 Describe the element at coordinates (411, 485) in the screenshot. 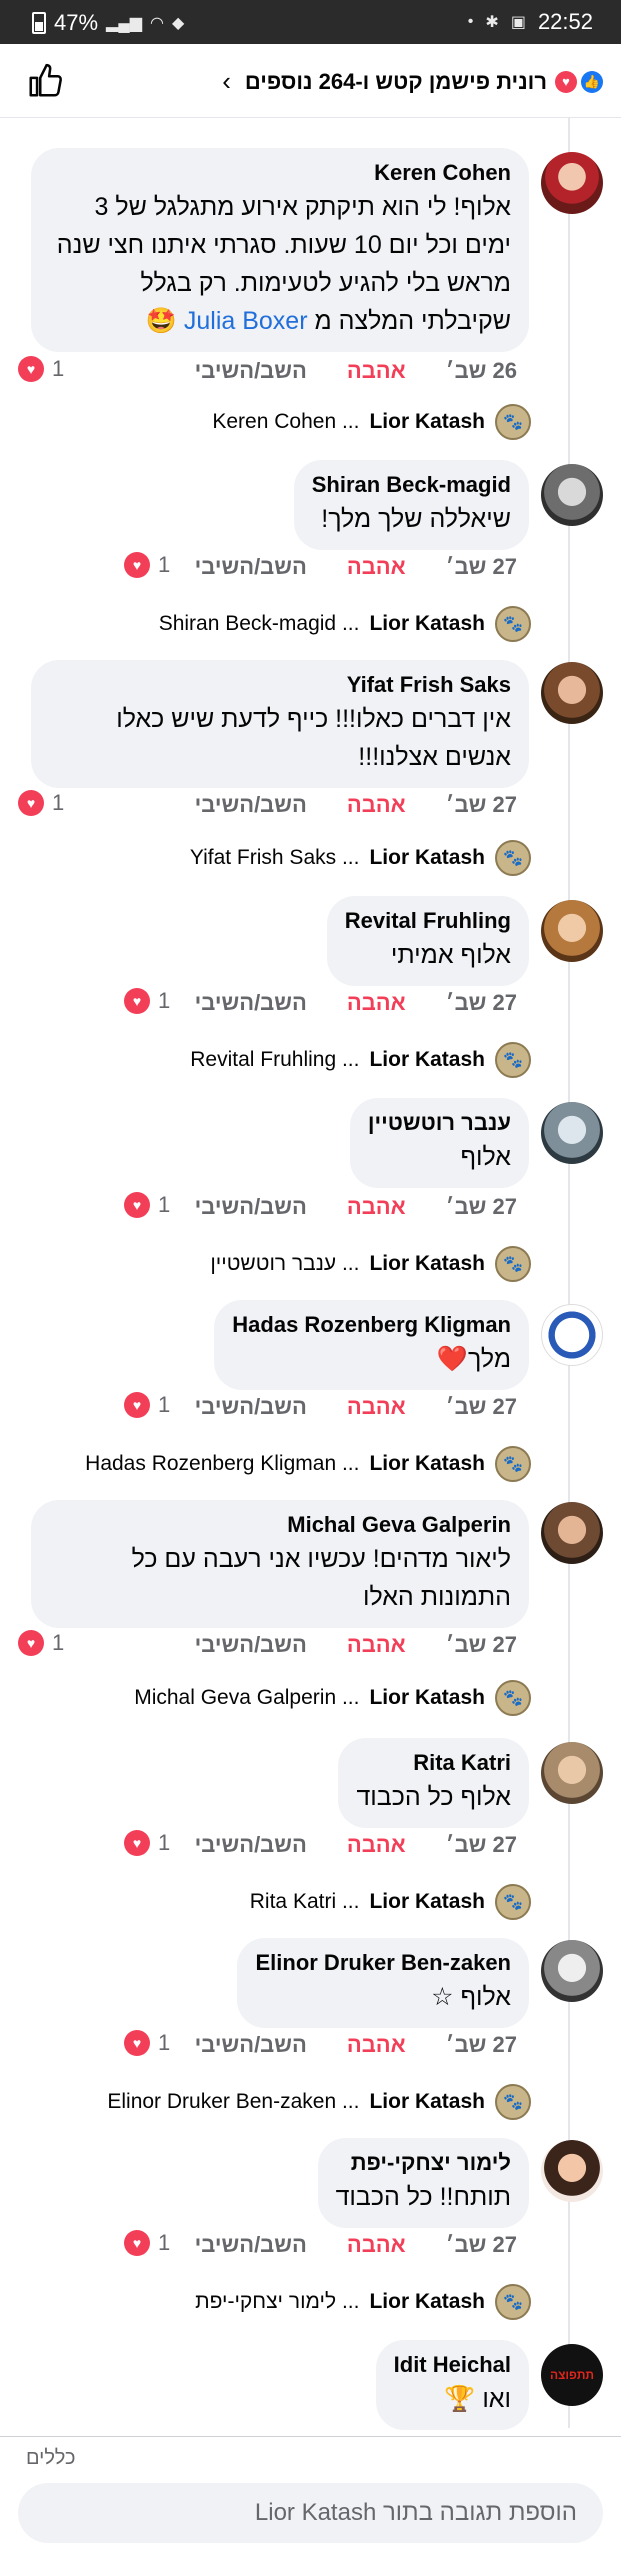

I see `comment-author: Shiran Beck-magid` at that location.